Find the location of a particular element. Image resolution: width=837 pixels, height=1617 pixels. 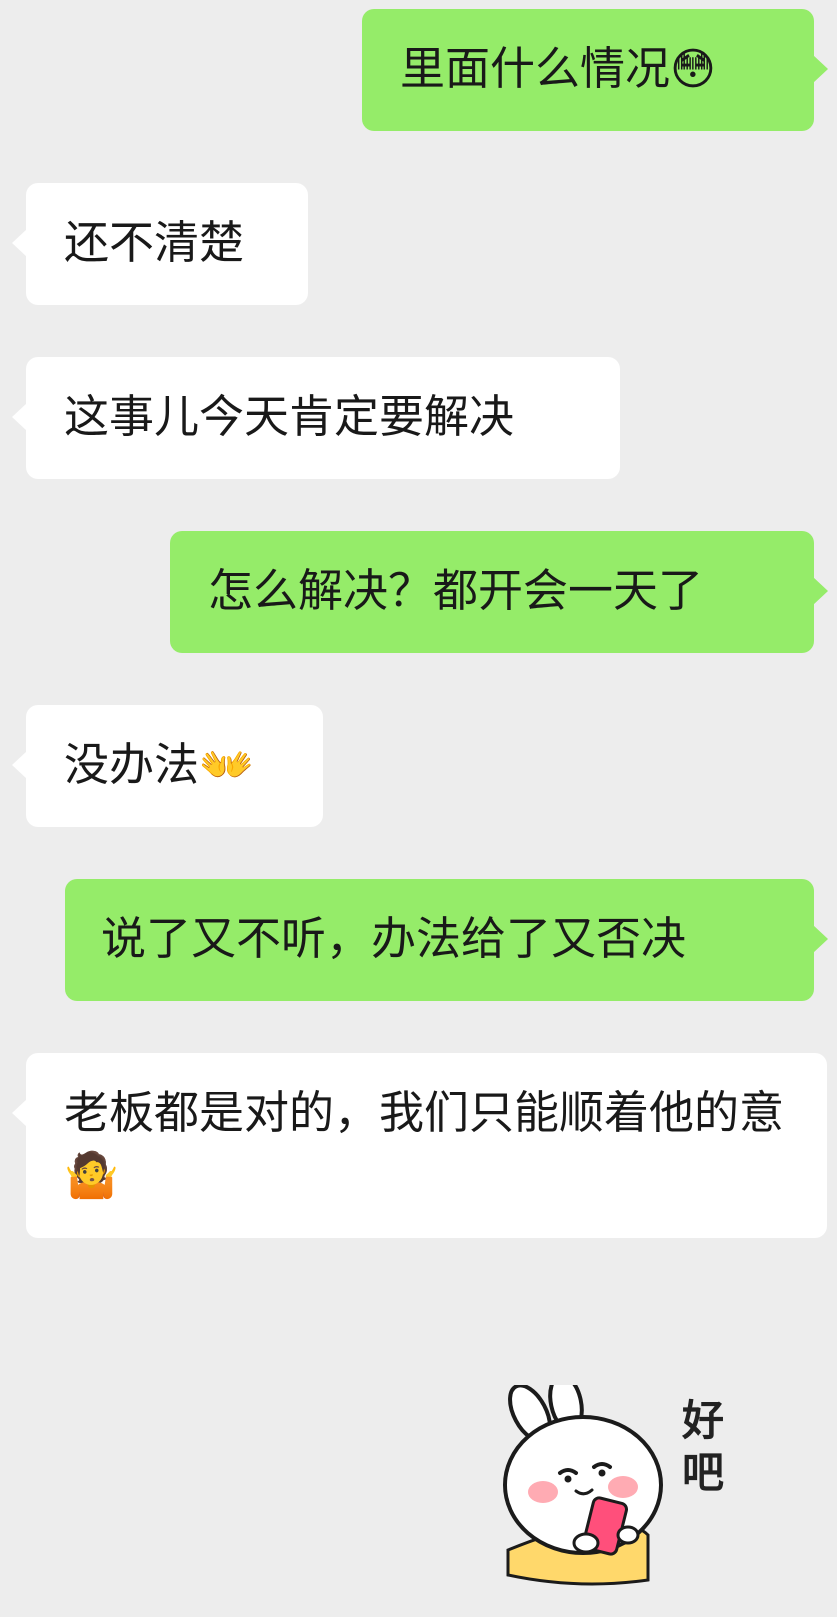

outgoing-message-bubble: 怎么解决？都开会一天了 is located at coordinates (499, 592).